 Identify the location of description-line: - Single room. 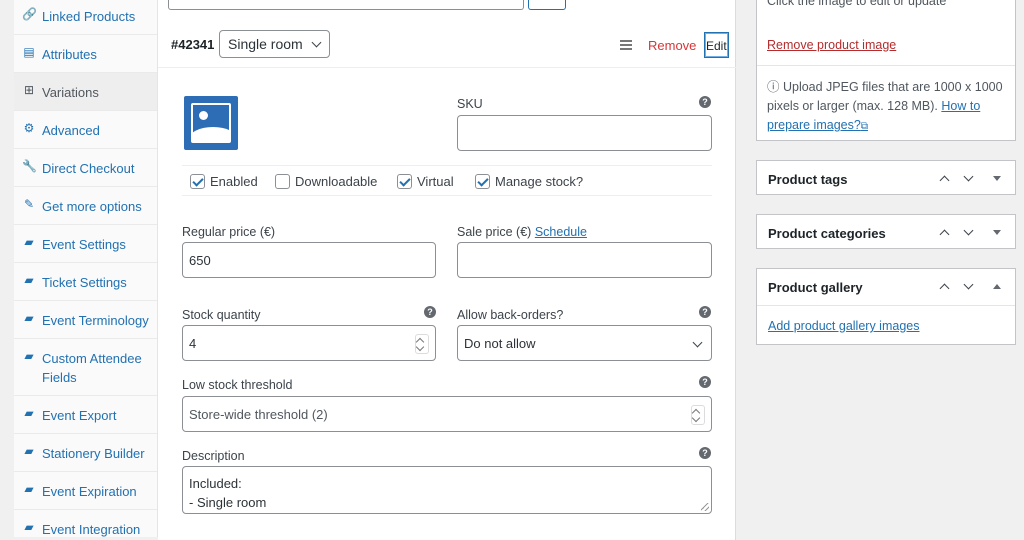
(228, 502).